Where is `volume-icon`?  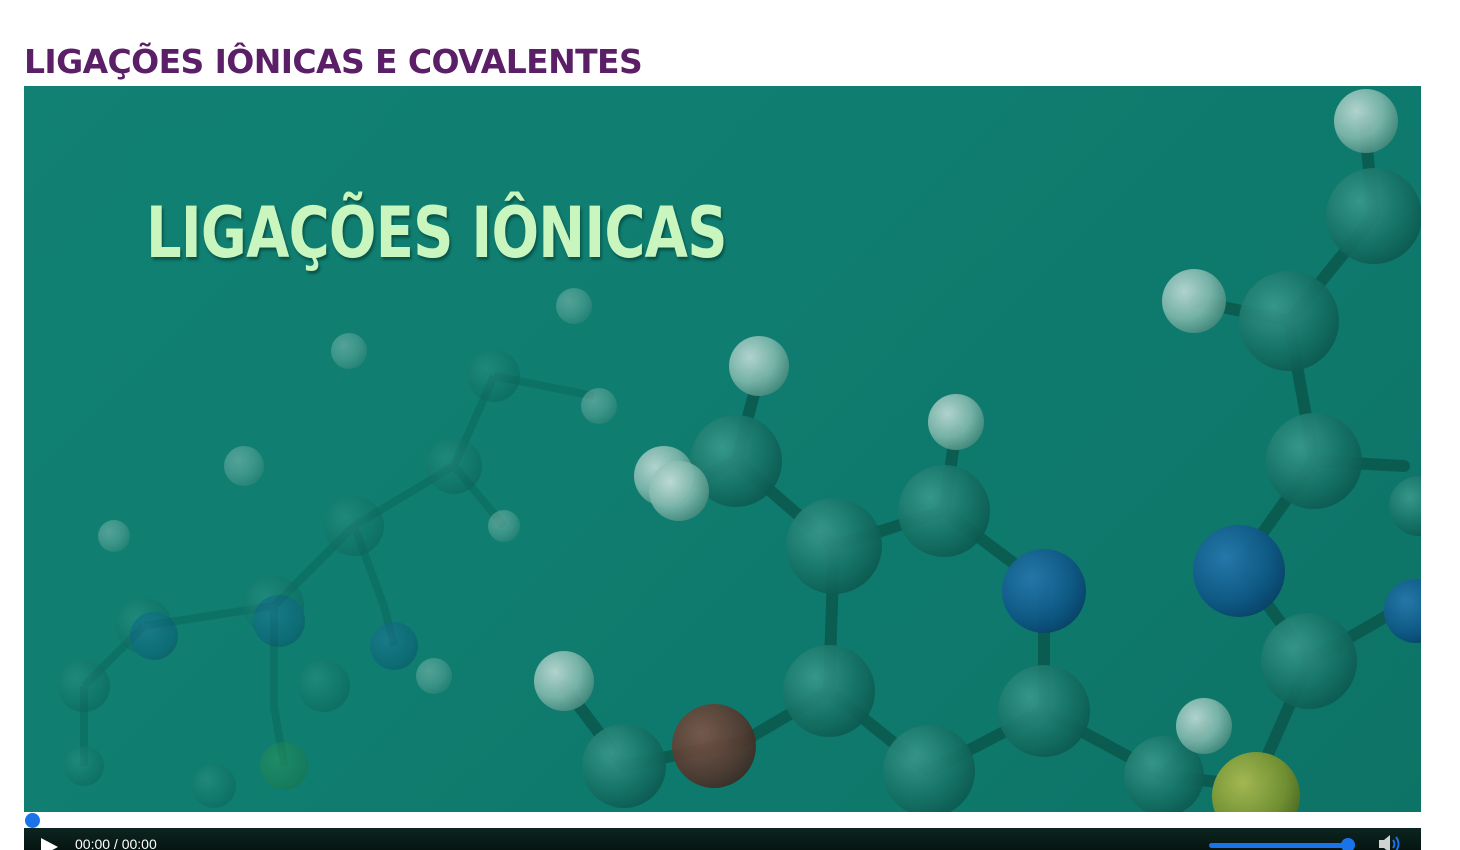 volume-icon is located at coordinates (1389, 842).